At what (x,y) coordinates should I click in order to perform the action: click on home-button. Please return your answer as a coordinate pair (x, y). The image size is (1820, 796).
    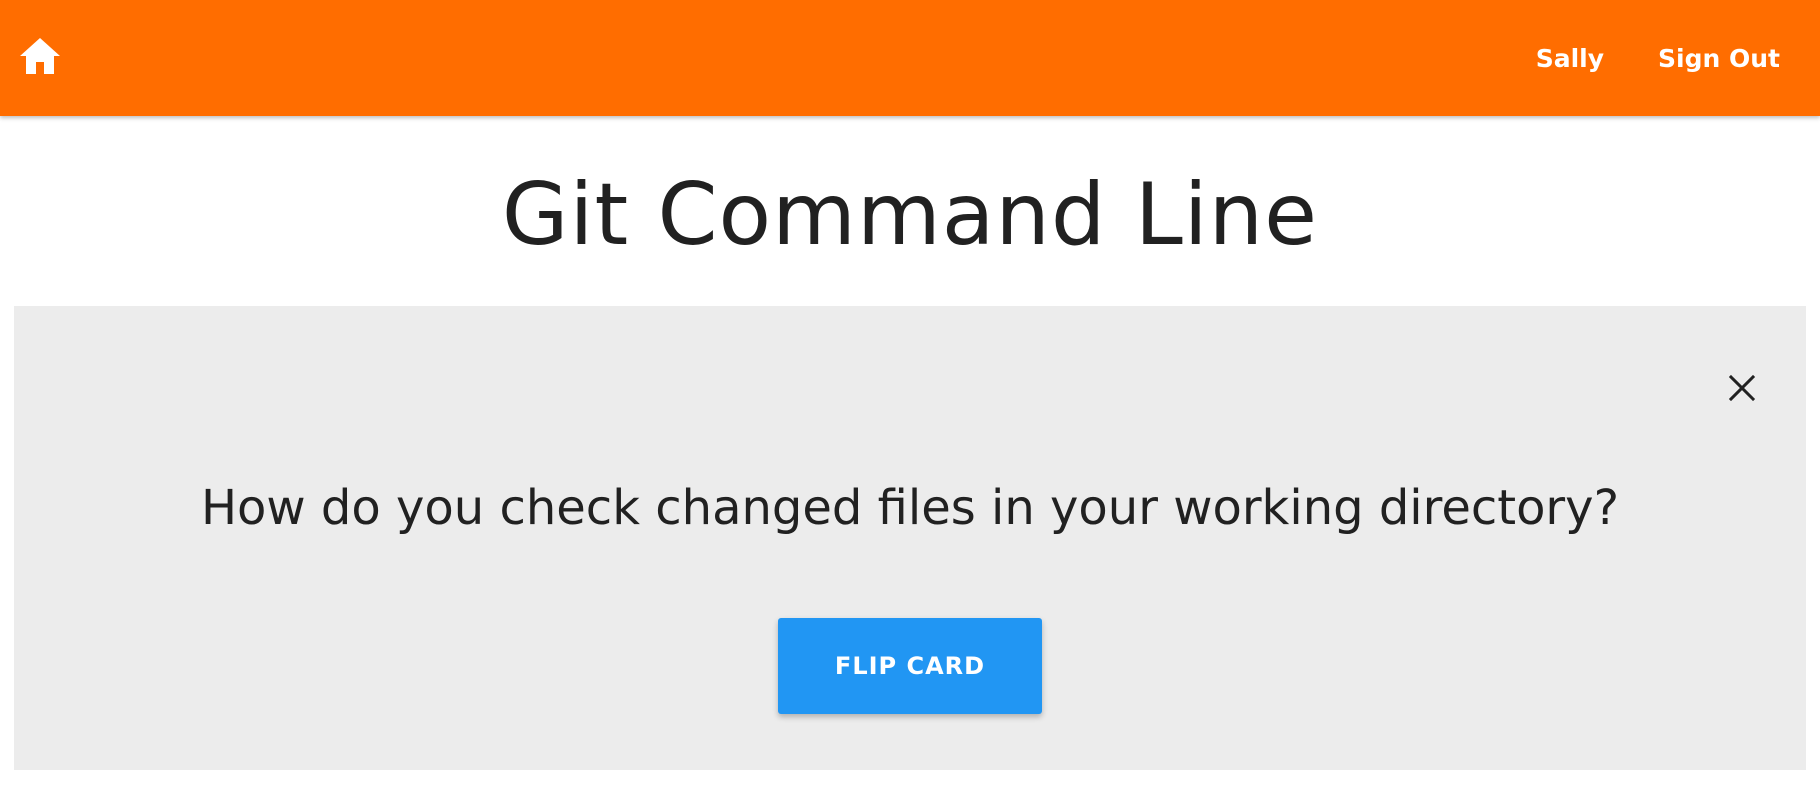
    Looking at the image, I should click on (40, 56).